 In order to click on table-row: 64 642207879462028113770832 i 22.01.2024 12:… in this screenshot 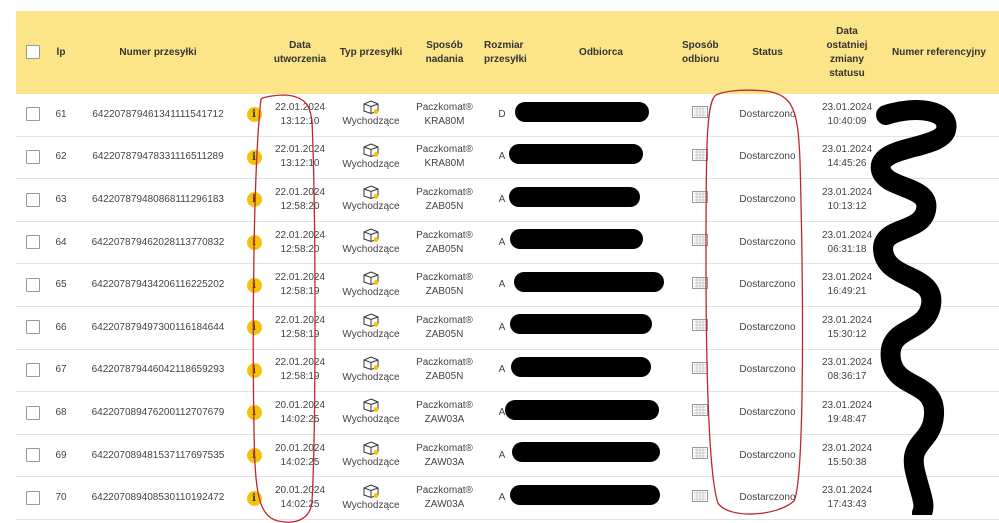, I will do `click(507, 243)`.